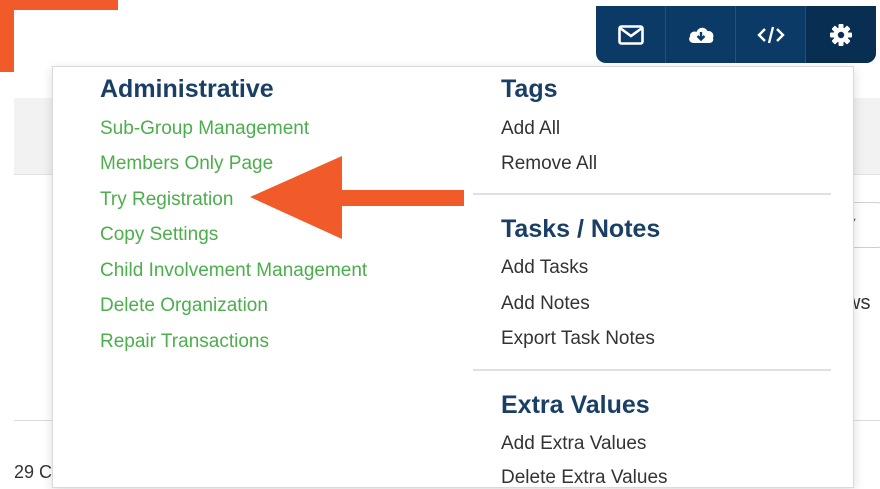 The image size is (880, 489). Describe the element at coordinates (529, 89) in the screenshot. I see `menu-heading-tags: Tags` at that location.